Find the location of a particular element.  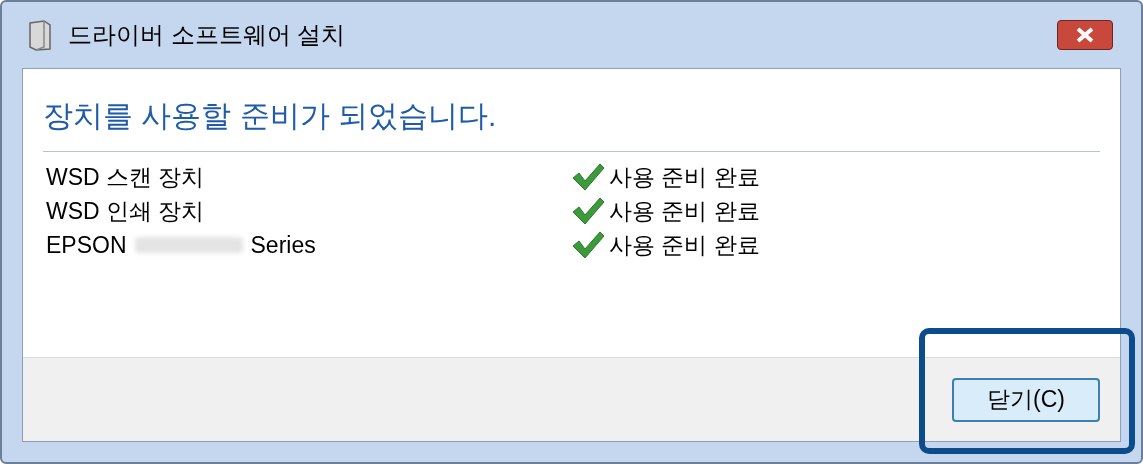

device-series: Series is located at coordinates (283, 245).